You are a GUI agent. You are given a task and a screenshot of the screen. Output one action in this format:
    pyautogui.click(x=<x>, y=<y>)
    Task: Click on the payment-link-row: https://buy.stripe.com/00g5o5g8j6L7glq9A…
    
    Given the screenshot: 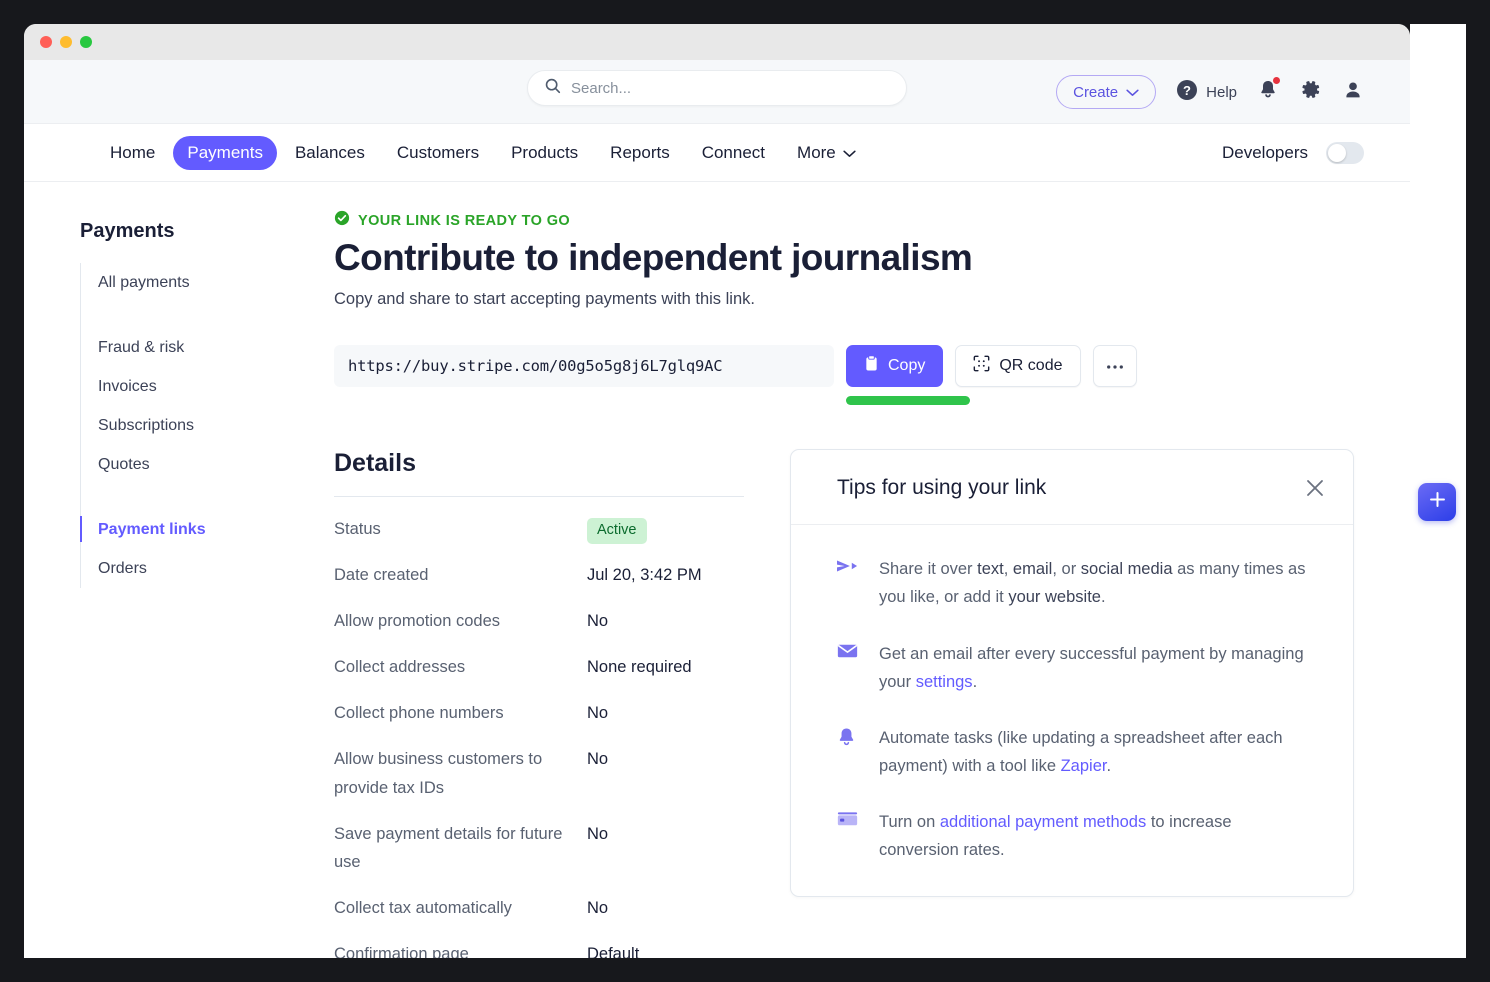 What is the action you would take?
    pyautogui.click(x=872, y=375)
    